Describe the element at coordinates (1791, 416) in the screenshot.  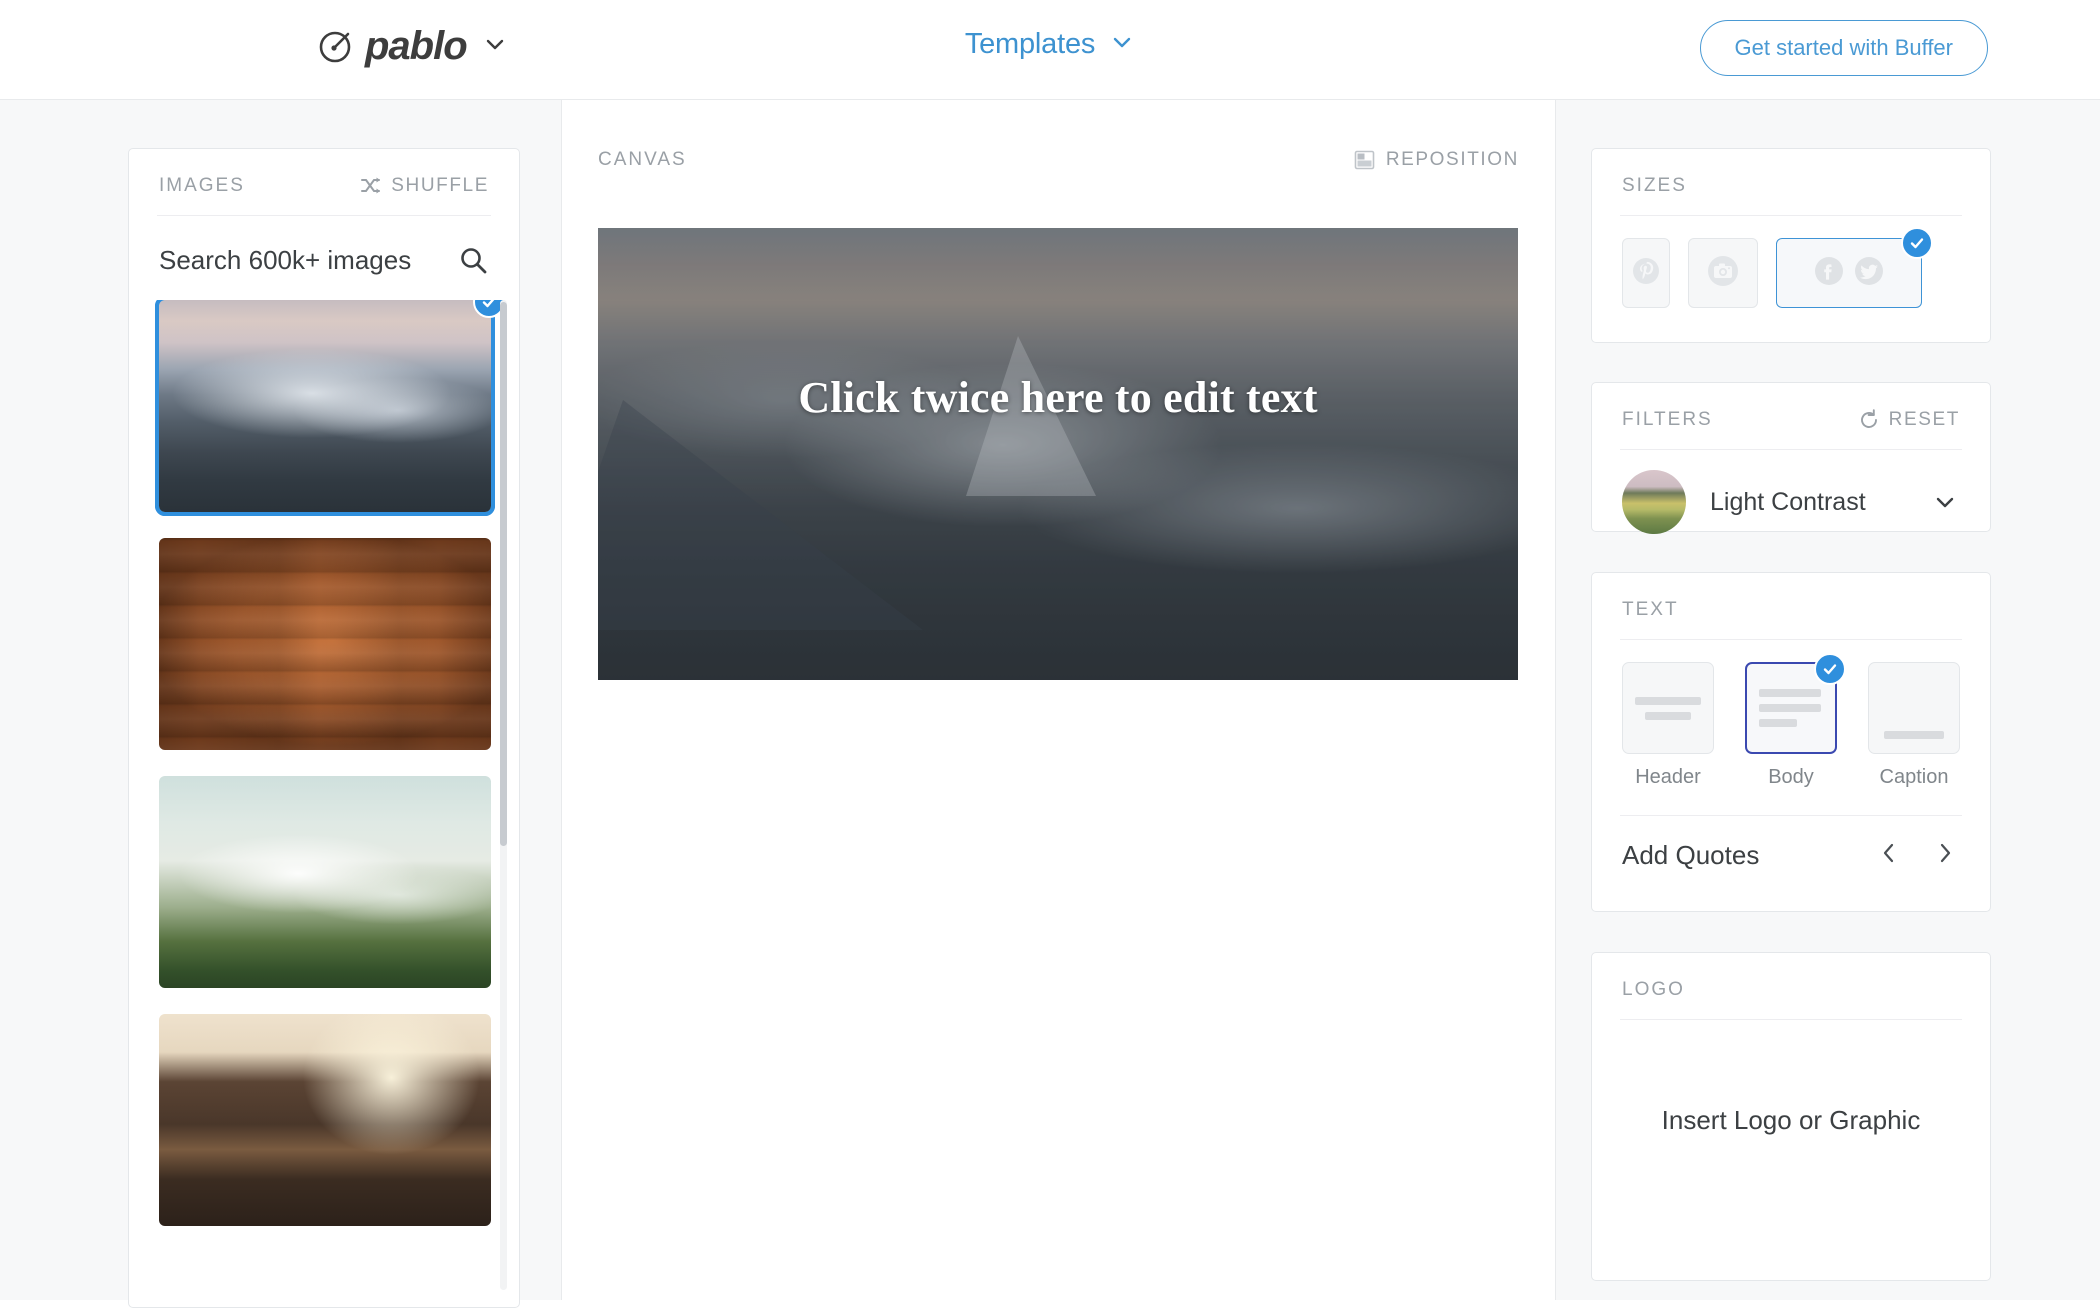
I see `filters-panel-header: FILTERS RESET` at that location.